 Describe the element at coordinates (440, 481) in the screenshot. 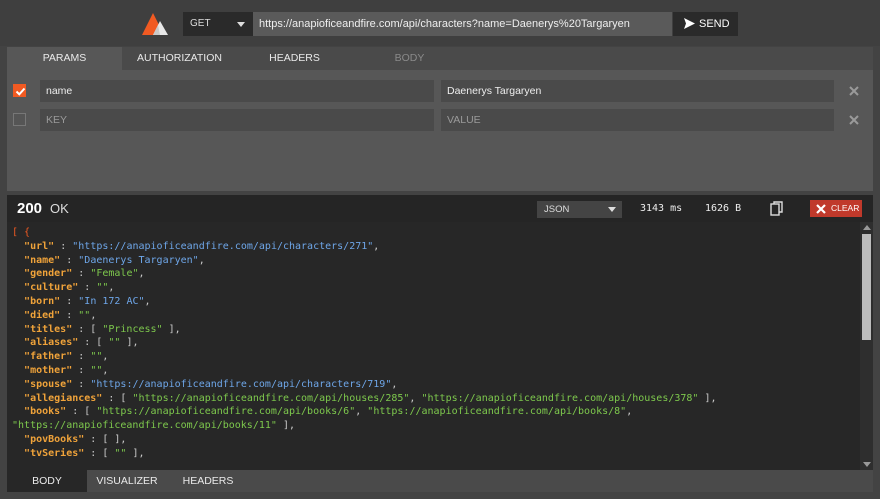

I see `response-tabs: BODY VISUALIZER HEADERS` at that location.